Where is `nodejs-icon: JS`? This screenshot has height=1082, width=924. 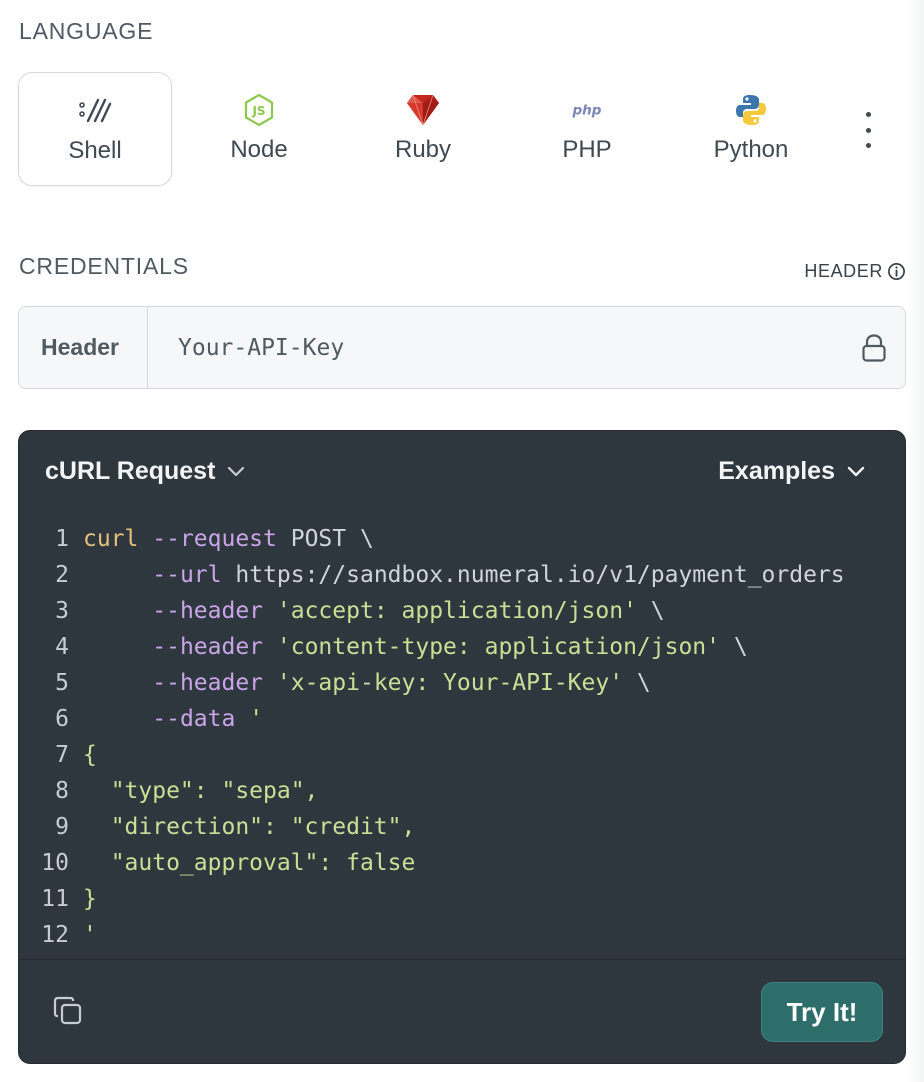
nodejs-icon: JS is located at coordinates (259, 110).